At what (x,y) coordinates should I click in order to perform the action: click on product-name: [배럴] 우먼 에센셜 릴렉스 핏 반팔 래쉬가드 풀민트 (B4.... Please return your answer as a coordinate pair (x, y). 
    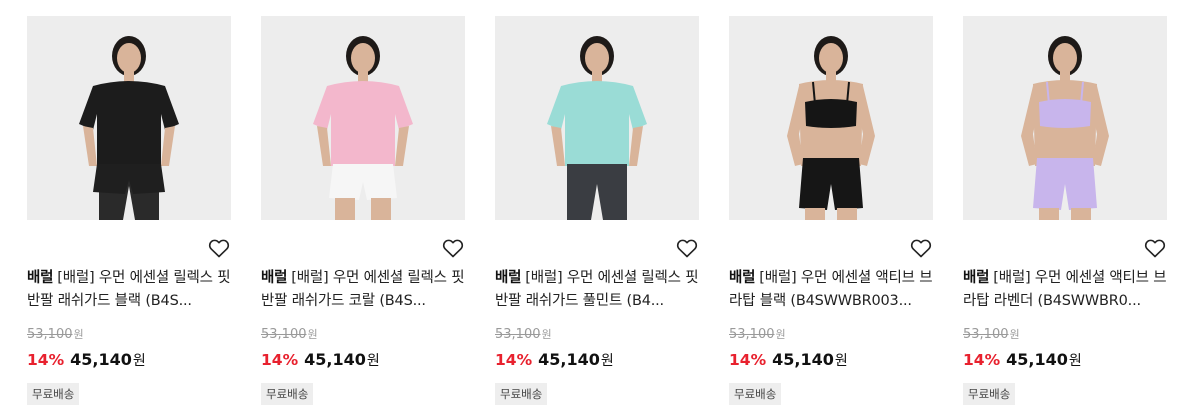
    Looking at the image, I should click on (597, 289).